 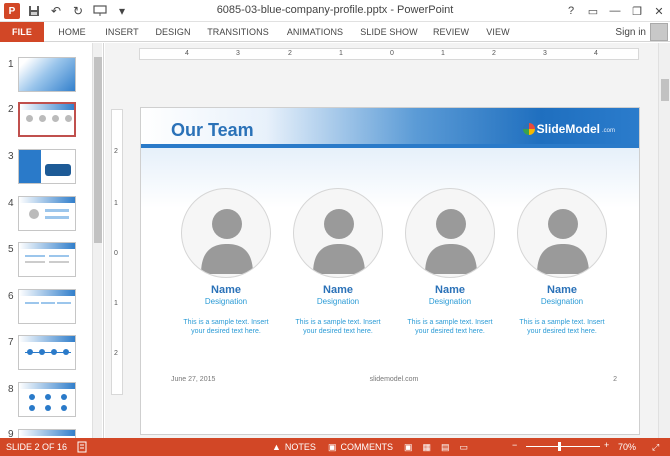 I want to click on close-icon: ✕, so click(x=659, y=11).